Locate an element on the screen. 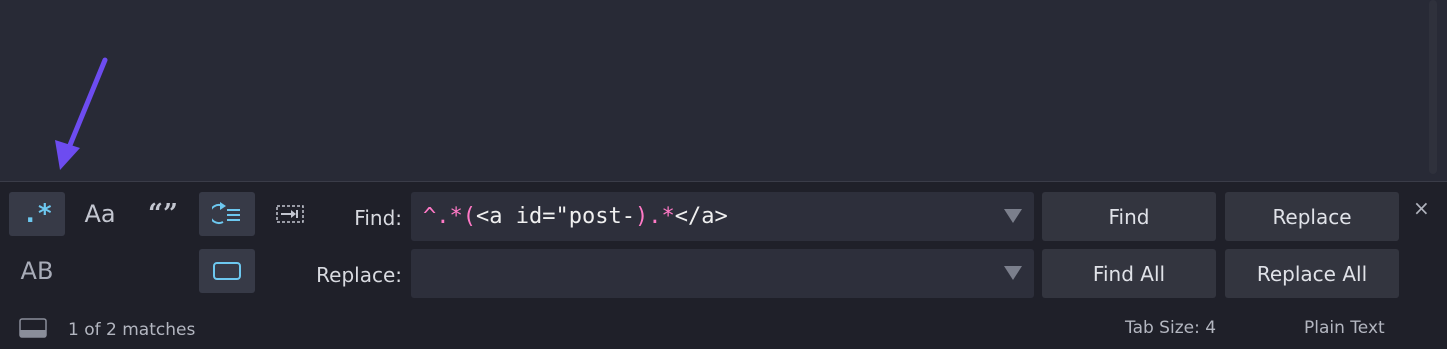  regex-literal: </a> is located at coordinates (701, 216).